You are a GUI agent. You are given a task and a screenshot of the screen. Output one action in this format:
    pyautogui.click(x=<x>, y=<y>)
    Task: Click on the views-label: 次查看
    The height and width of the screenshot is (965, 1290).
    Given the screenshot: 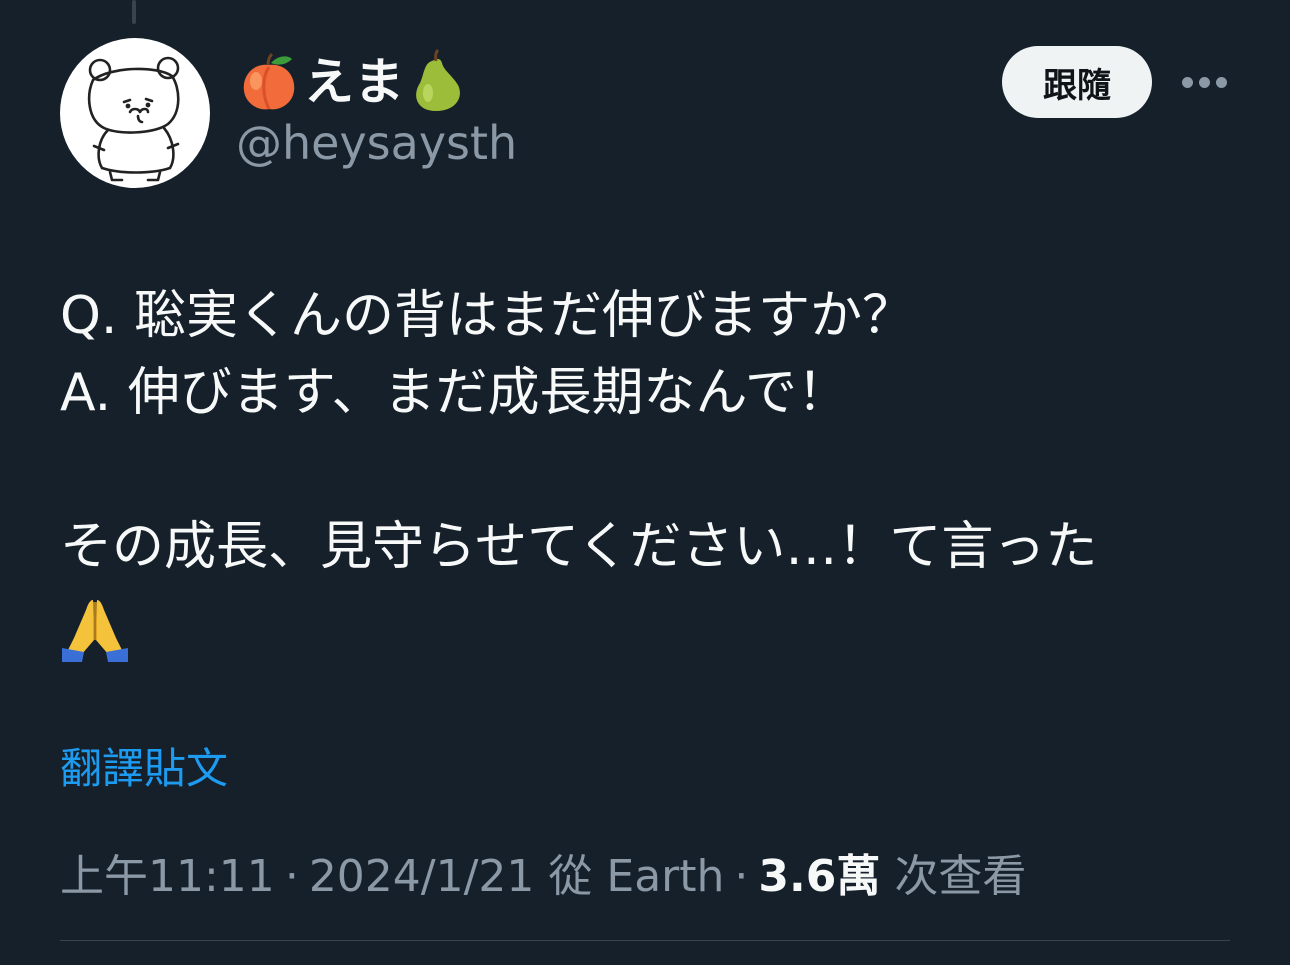 What is the action you would take?
    pyautogui.click(x=960, y=876)
    